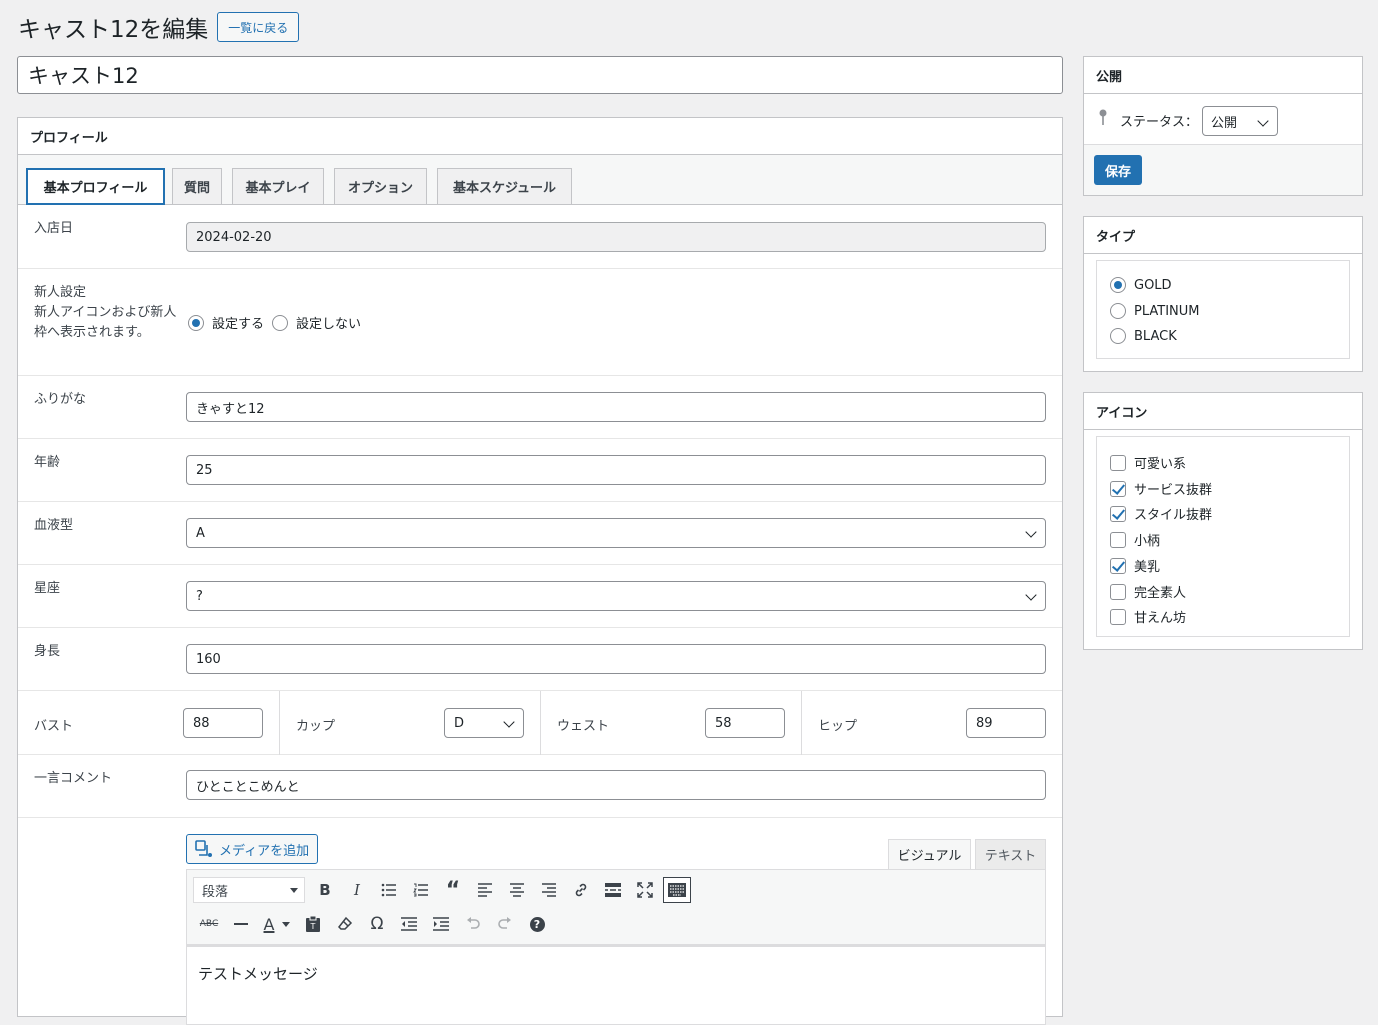 The height and width of the screenshot is (1025, 1378). I want to click on post-title-input: キャスト12, so click(540, 75).